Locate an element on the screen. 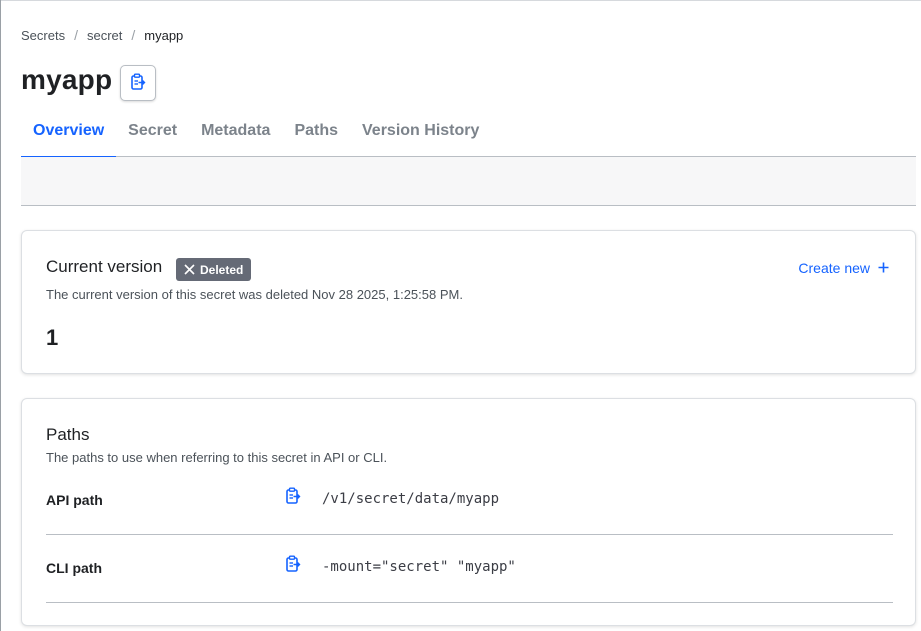 This screenshot has width=921, height=631. plus-icon is located at coordinates (883, 268).